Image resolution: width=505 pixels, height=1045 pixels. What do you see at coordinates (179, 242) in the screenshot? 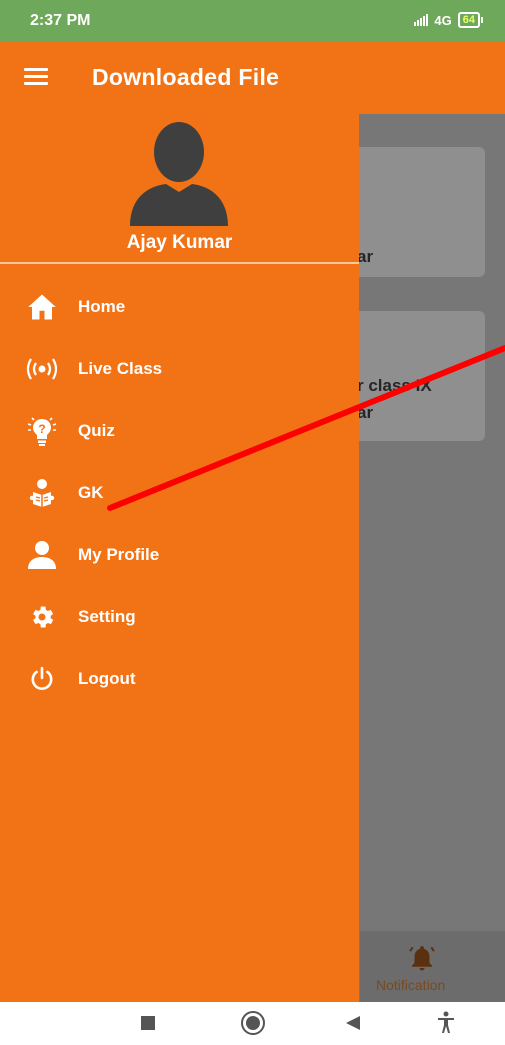
I see `user-name: Ajay Kumar` at bounding box center [179, 242].